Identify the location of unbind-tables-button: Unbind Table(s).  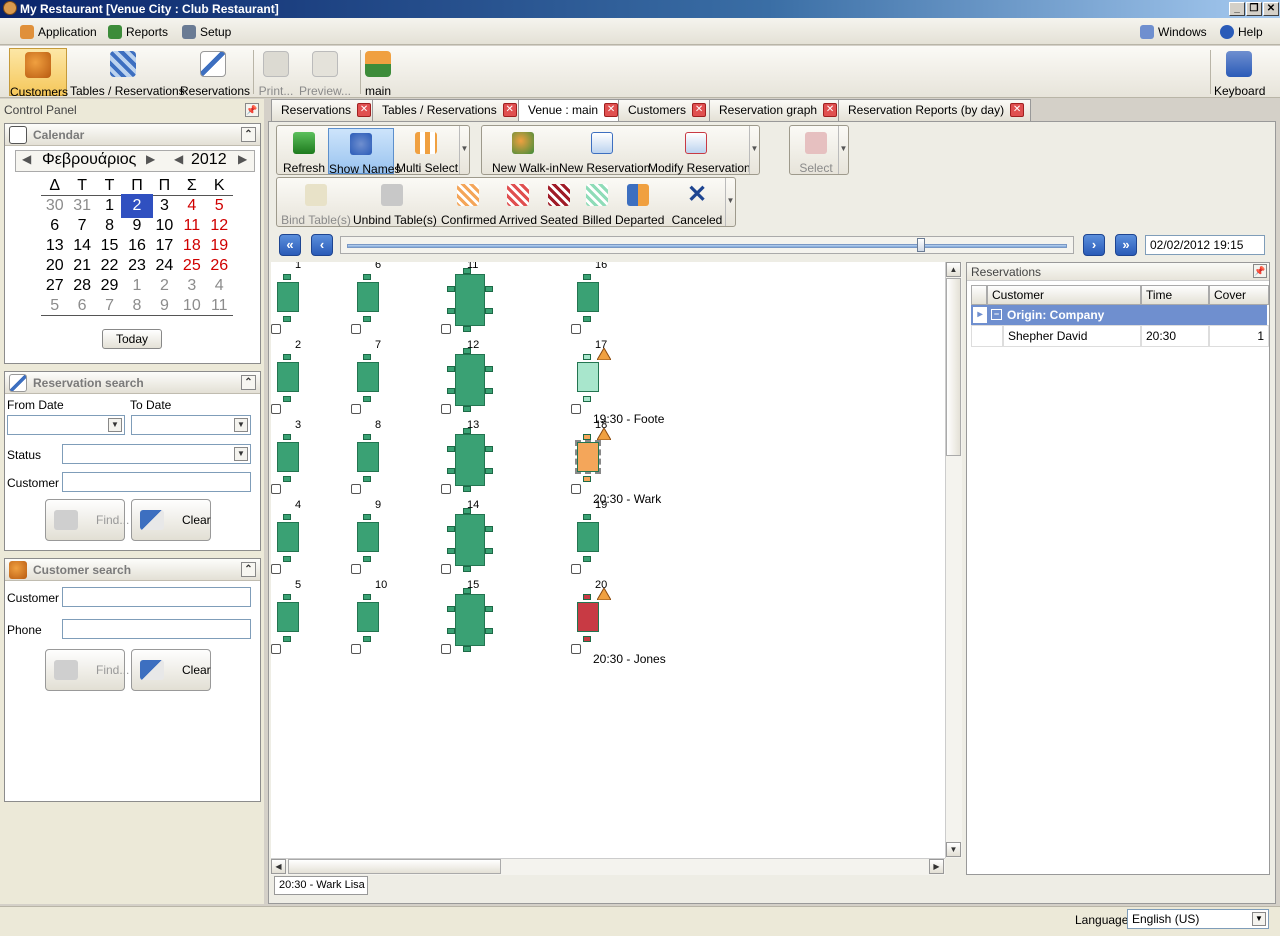
(395, 203).